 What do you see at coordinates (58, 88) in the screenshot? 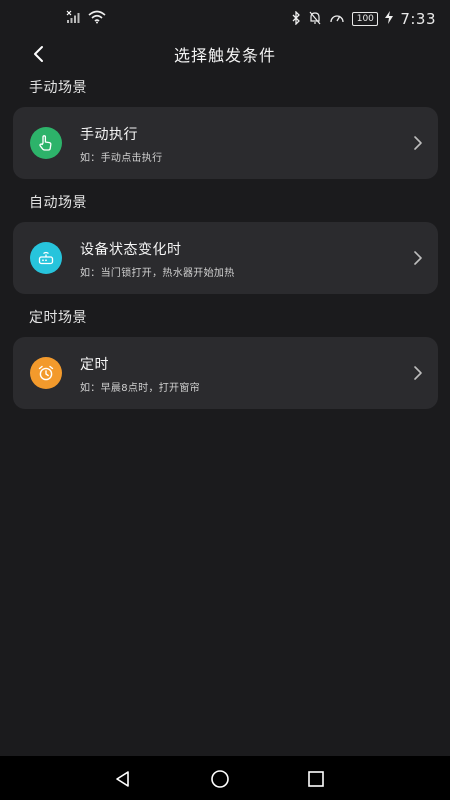
I see `section-title-manual: 手动场景` at bounding box center [58, 88].